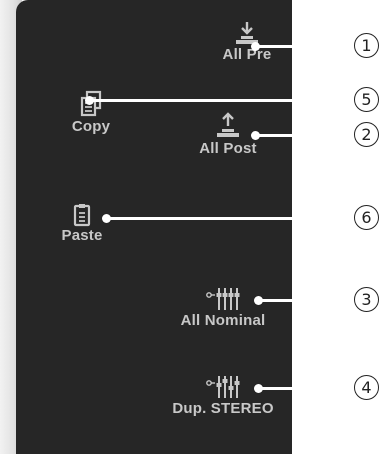  I want to click on clipboard-icon, so click(82, 215).